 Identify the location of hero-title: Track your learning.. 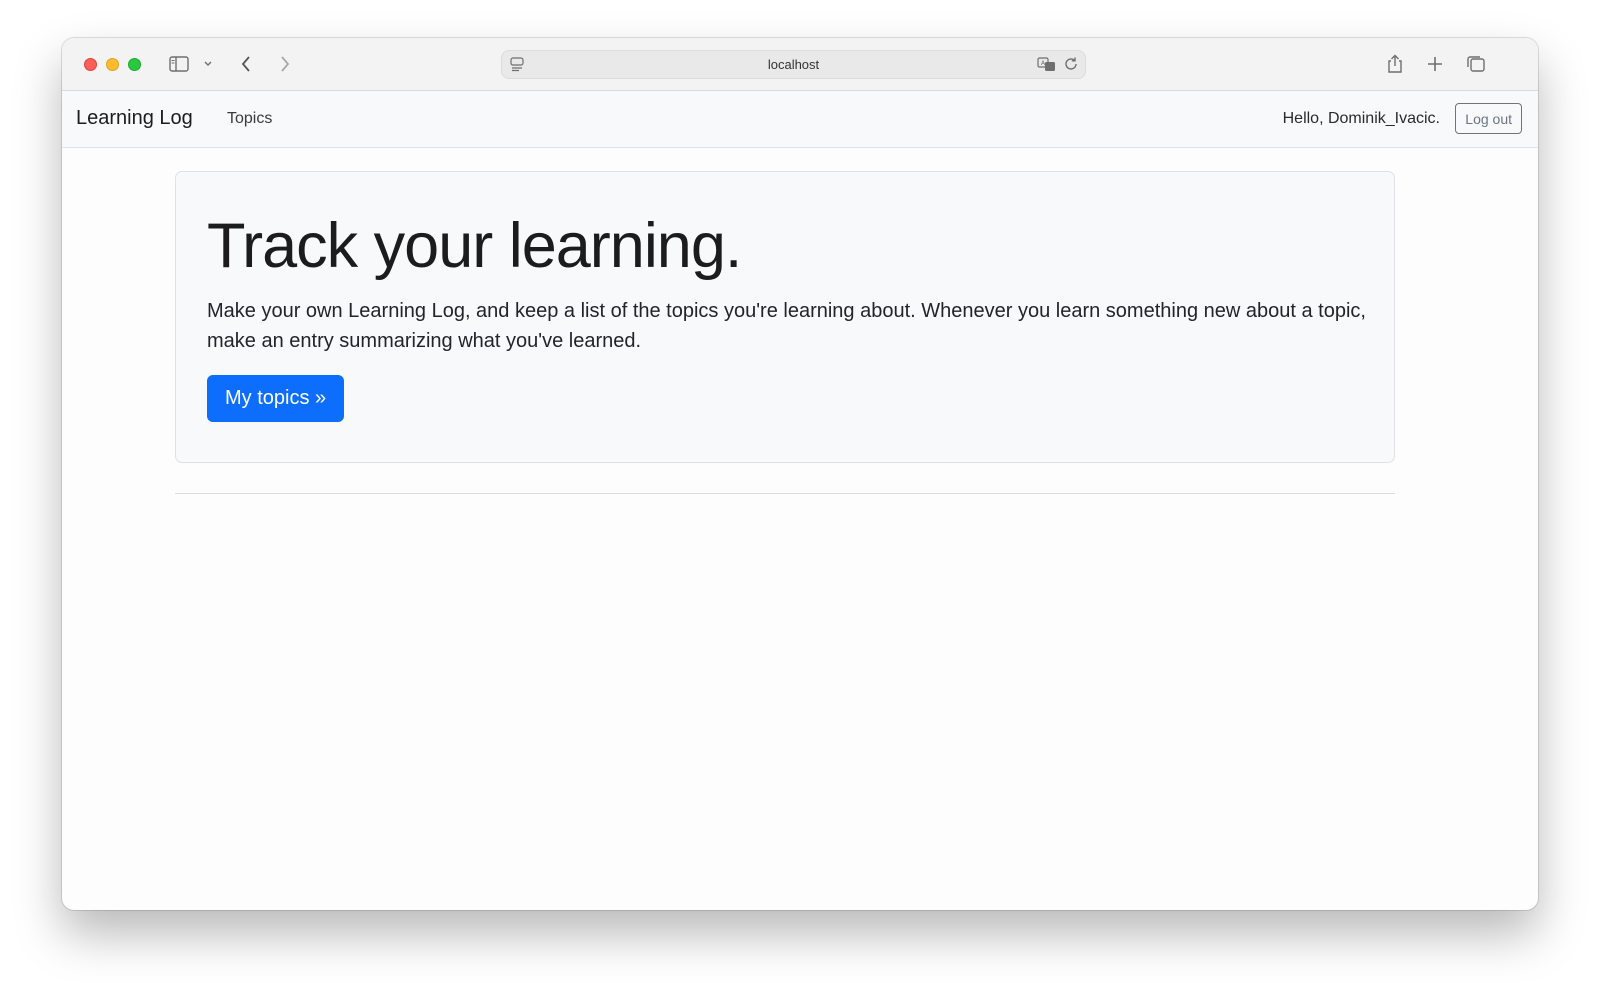
(474, 246).